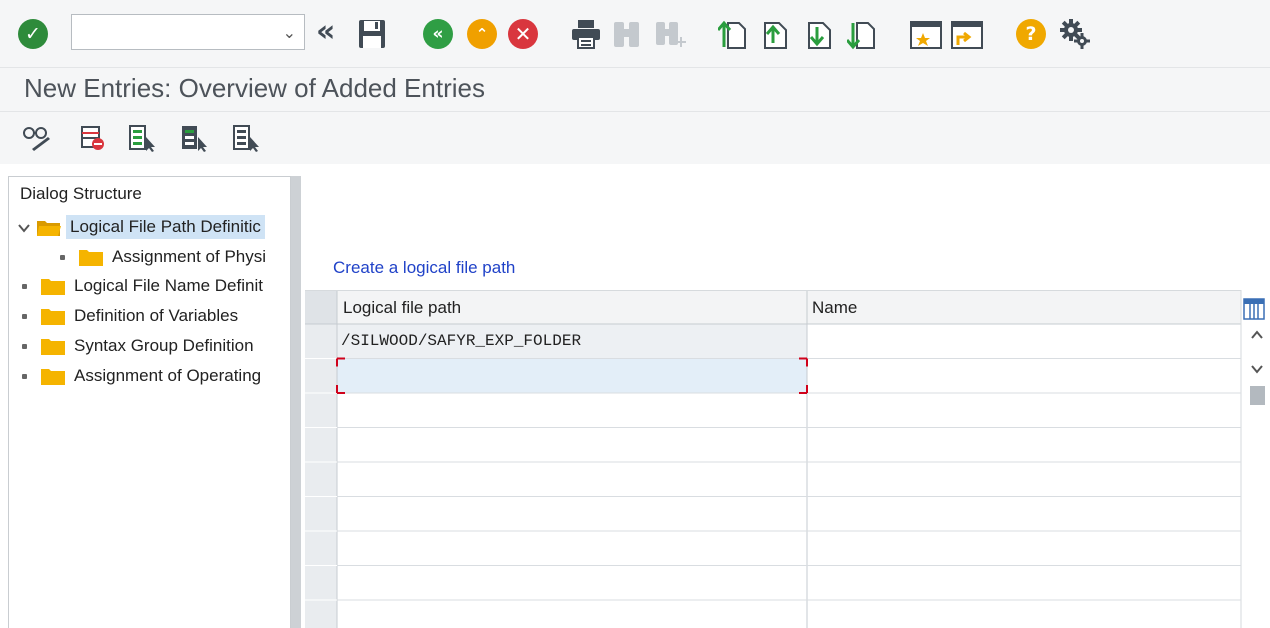  I want to click on generate-shortcut-icon, so click(967, 35).